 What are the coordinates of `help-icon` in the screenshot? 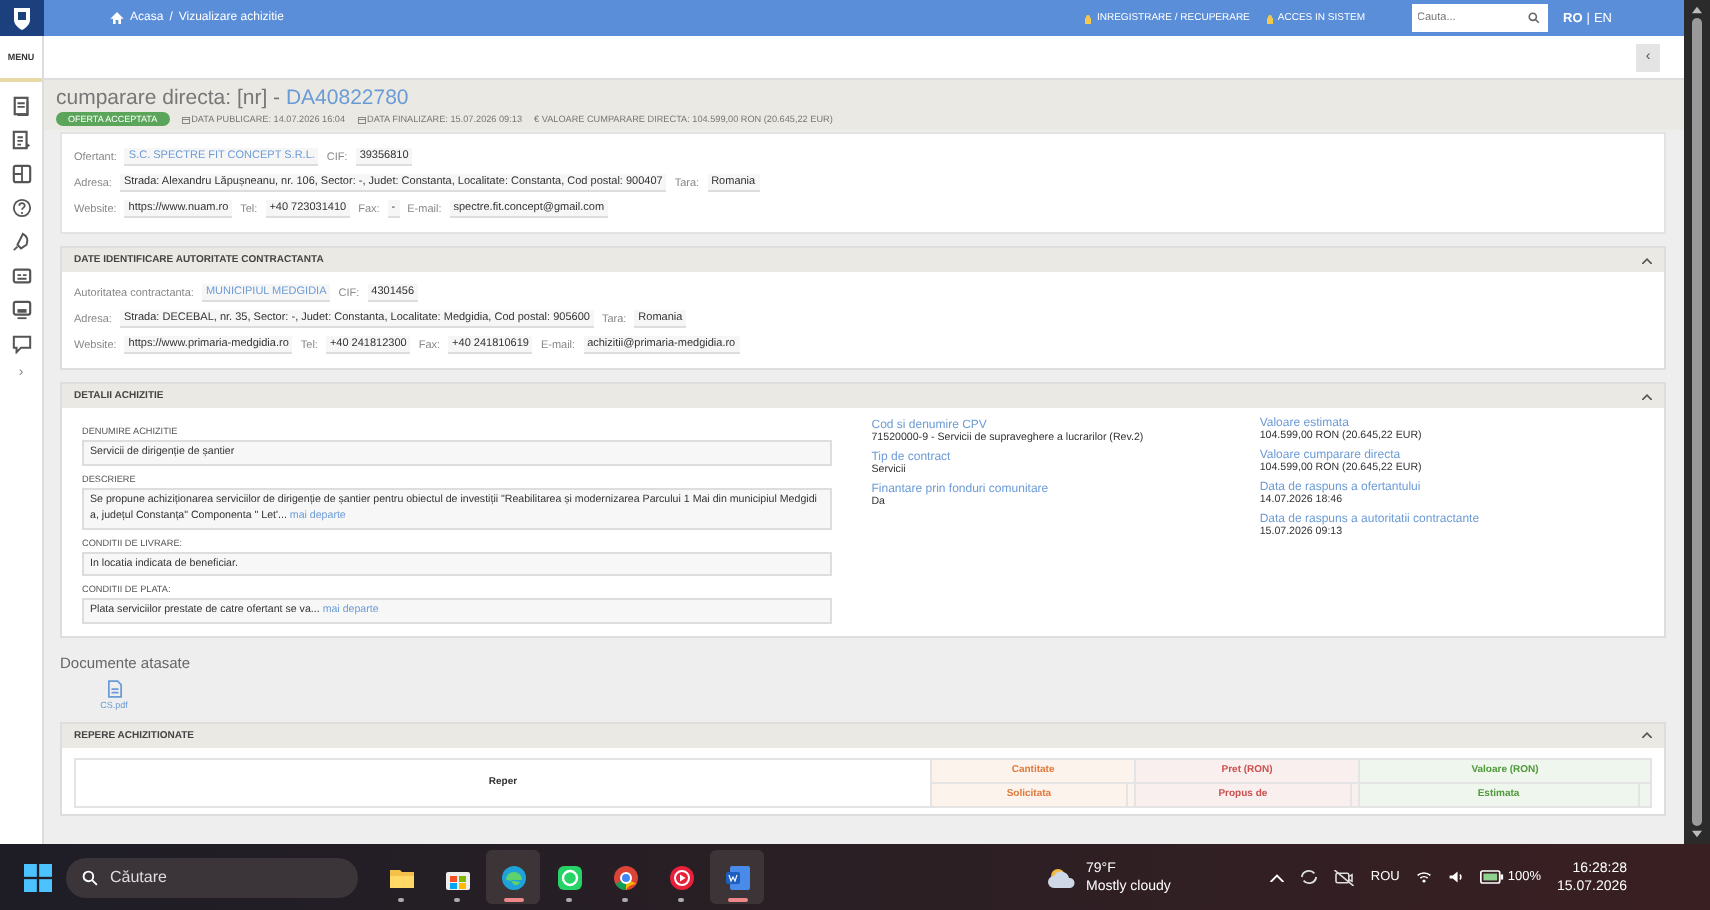 It's located at (21, 208).